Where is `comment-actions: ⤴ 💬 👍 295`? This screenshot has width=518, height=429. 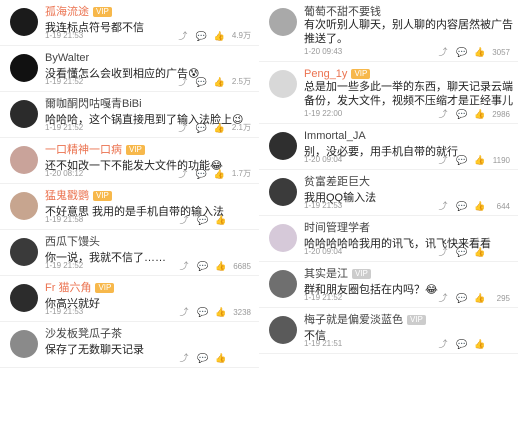
comment-actions: ⤴ 💬 👍 295 is located at coordinates (474, 298).